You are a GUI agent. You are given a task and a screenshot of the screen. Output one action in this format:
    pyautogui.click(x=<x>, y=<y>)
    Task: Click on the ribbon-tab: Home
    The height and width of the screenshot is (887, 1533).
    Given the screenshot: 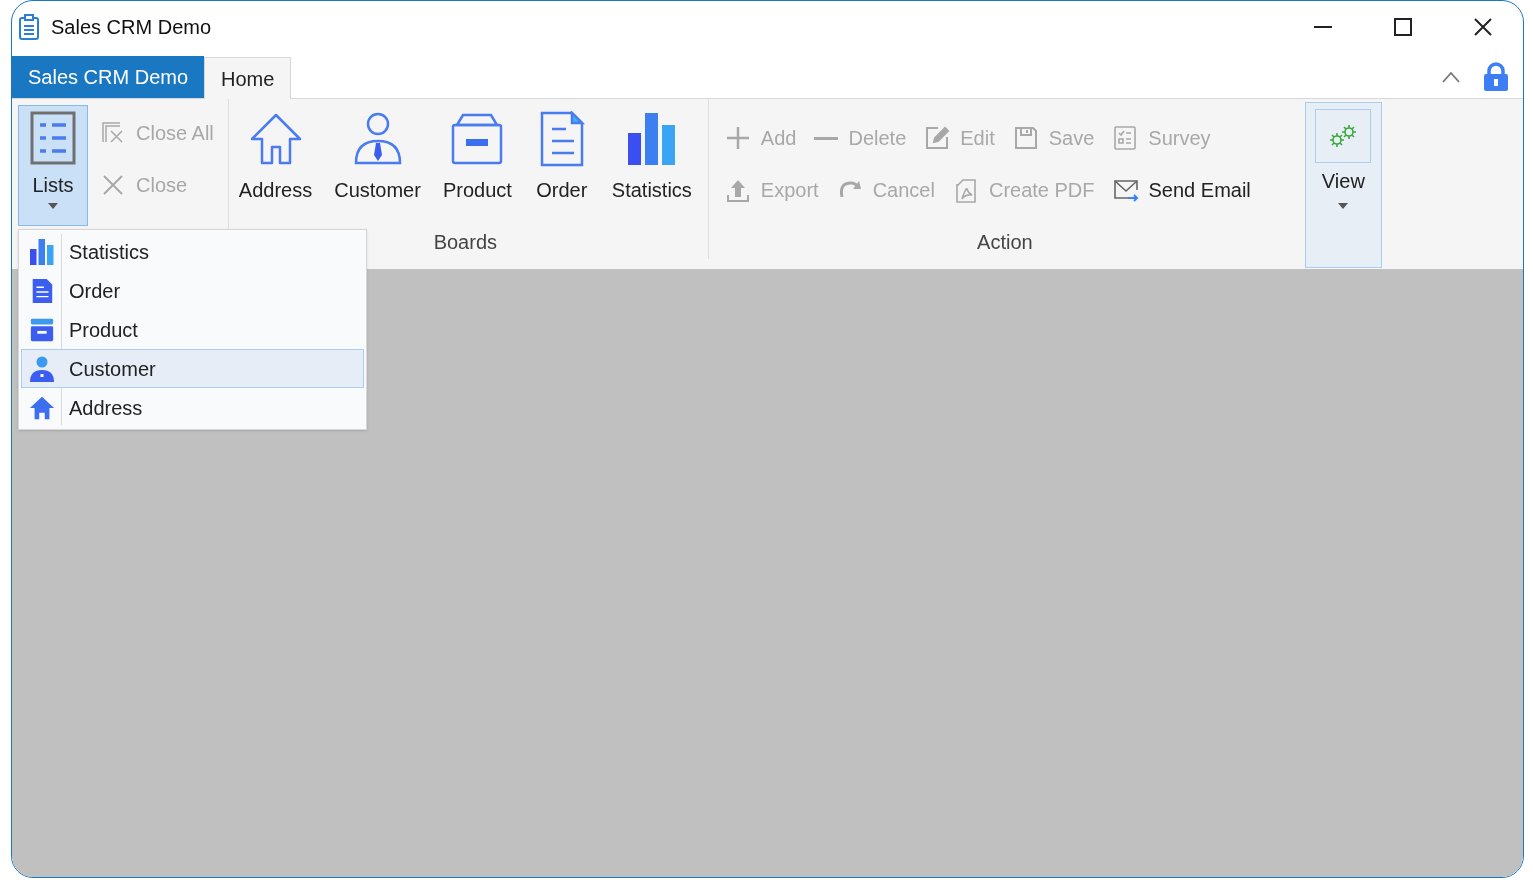 What is the action you would take?
    pyautogui.click(x=248, y=78)
    